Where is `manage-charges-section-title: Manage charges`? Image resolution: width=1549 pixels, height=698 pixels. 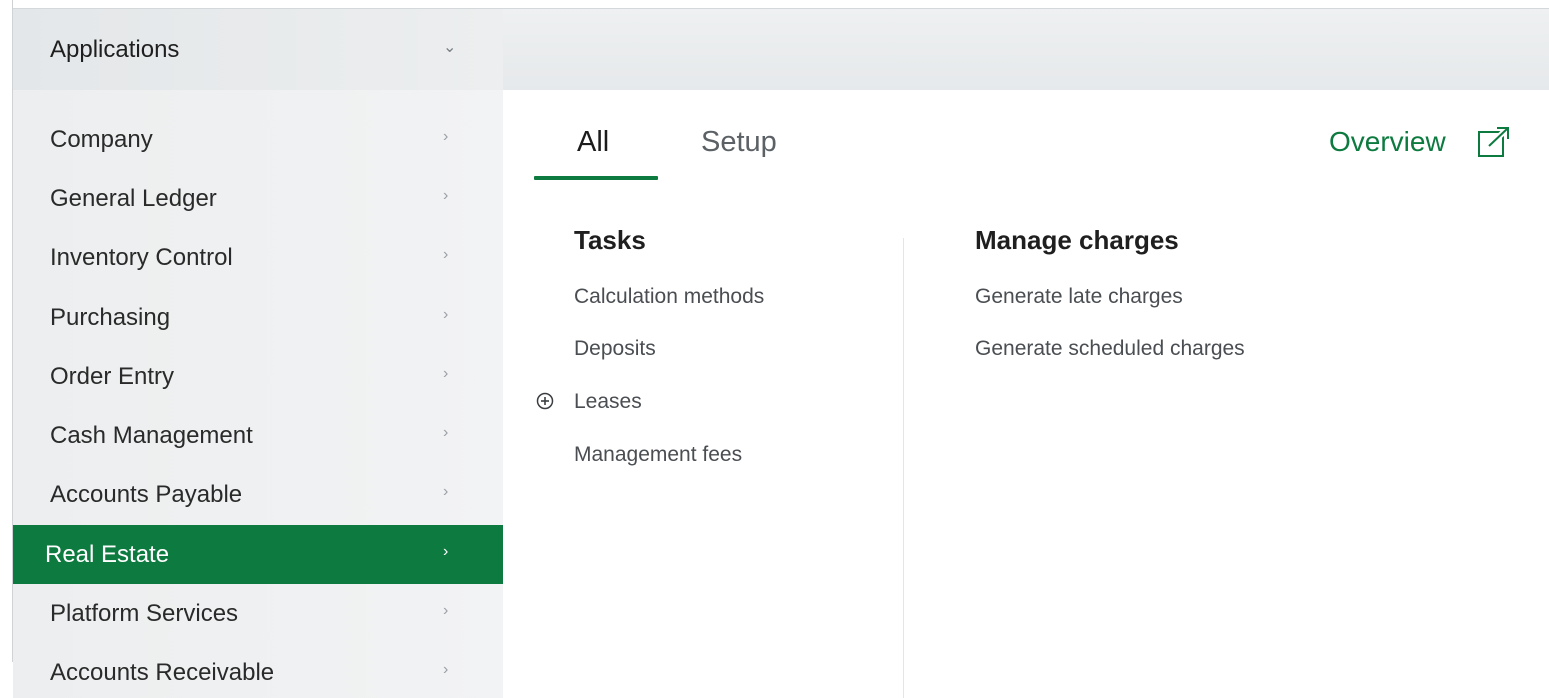 manage-charges-section-title: Manage charges is located at coordinates (1077, 240).